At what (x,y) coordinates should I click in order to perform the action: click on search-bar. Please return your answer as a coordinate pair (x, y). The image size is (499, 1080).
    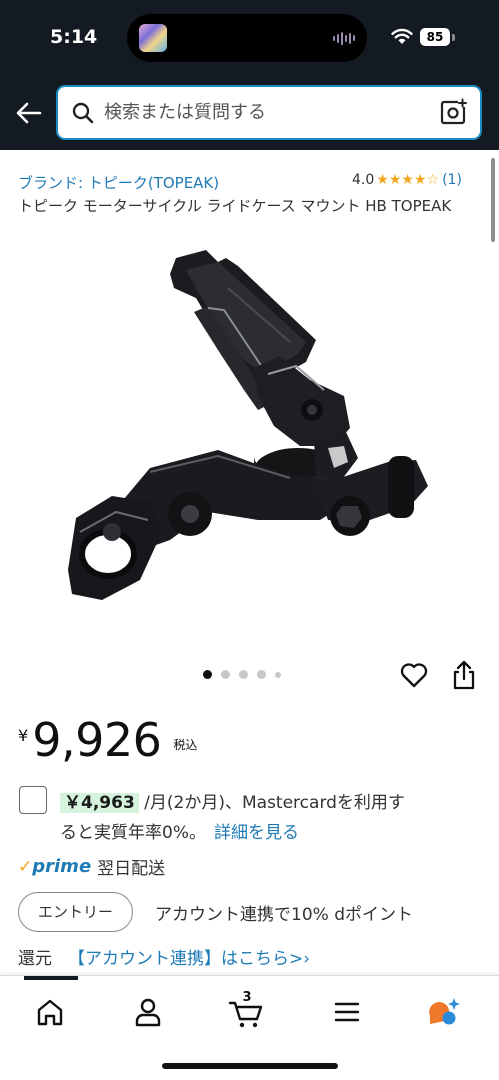
    Looking at the image, I should click on (269, 112).